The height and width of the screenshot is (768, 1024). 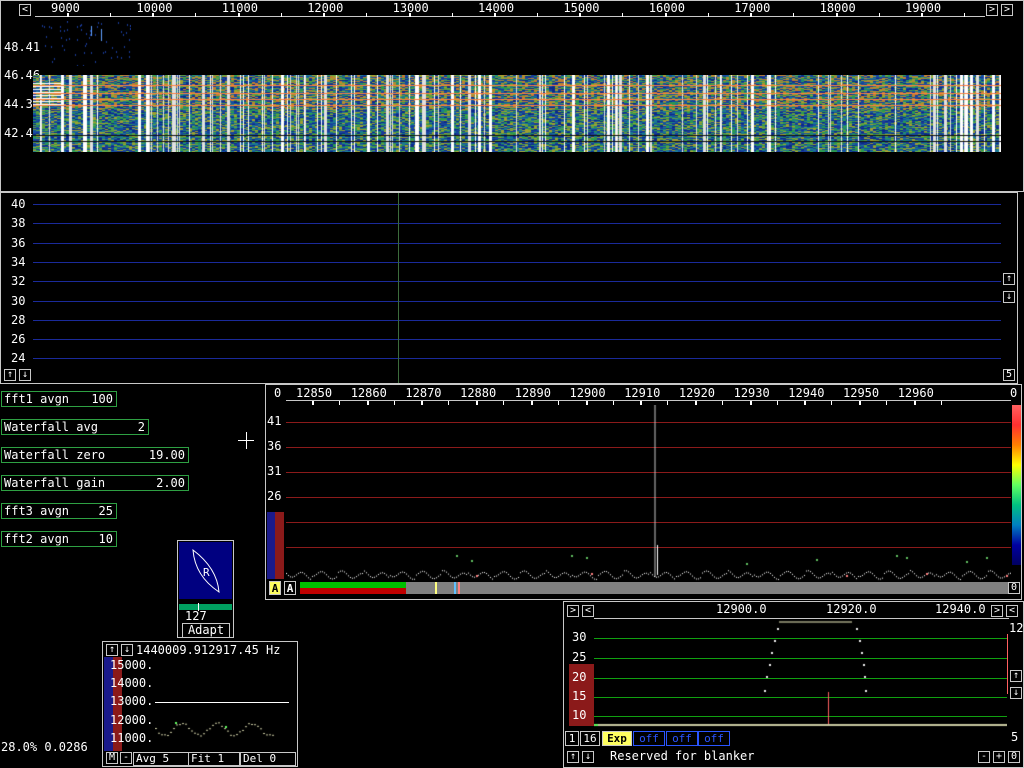 I want to click on param-label: Waterfall avg, so click(x=51, y=427).